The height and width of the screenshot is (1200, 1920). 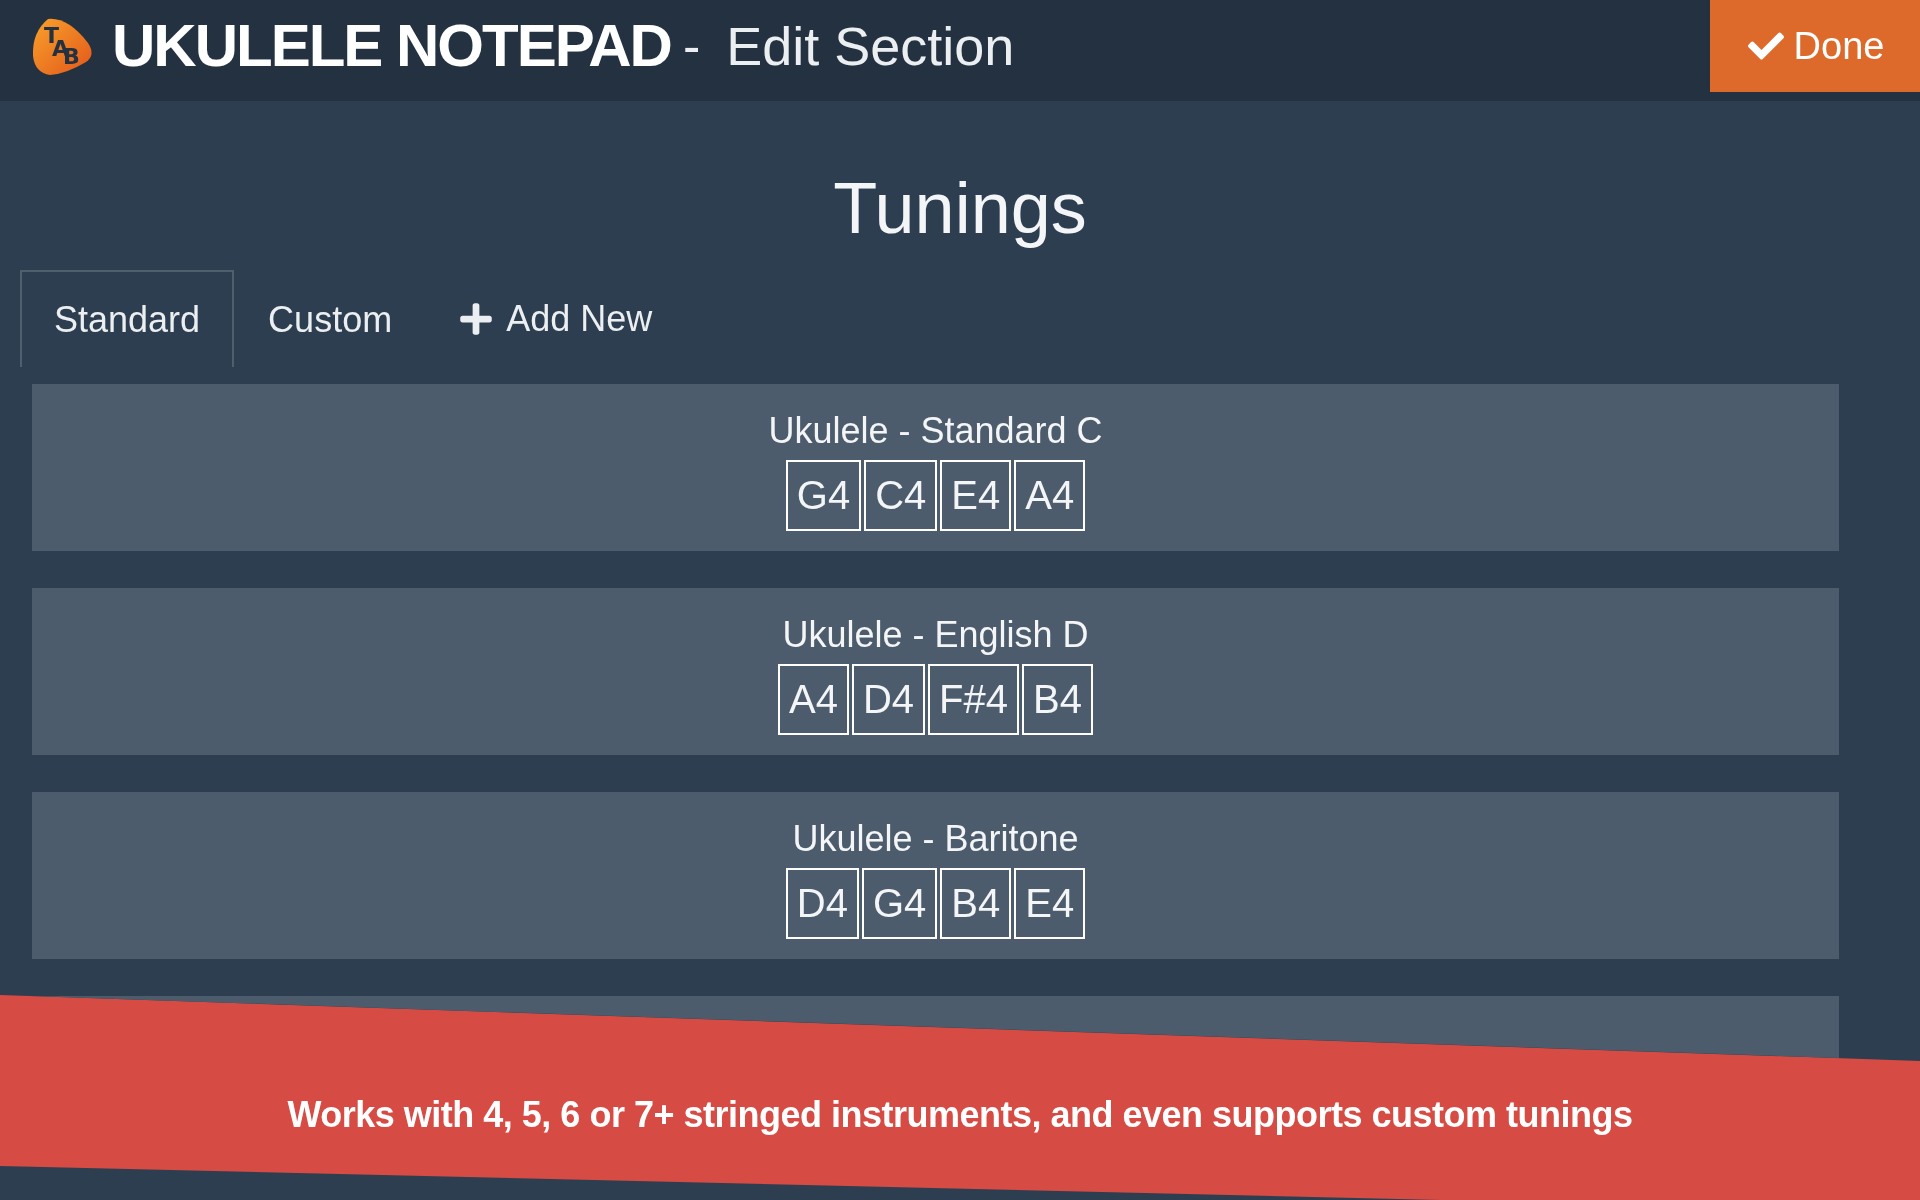 I want to click on tuning-name: Ukulele - English D, so click(x=935, y=635).